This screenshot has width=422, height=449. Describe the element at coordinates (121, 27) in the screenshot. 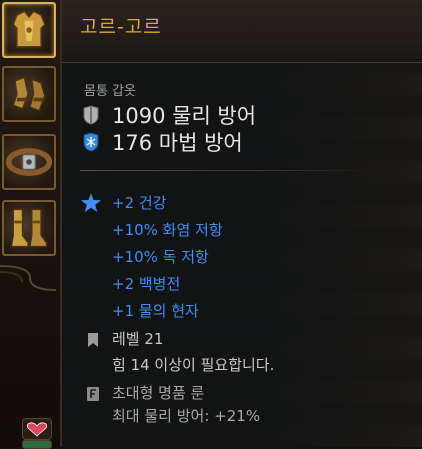

I see `item-name: 고르-고르` at that location.